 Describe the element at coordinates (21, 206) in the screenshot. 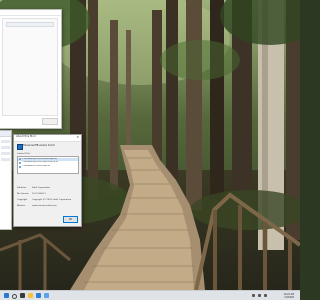

I see `info-label: Website` at that location.